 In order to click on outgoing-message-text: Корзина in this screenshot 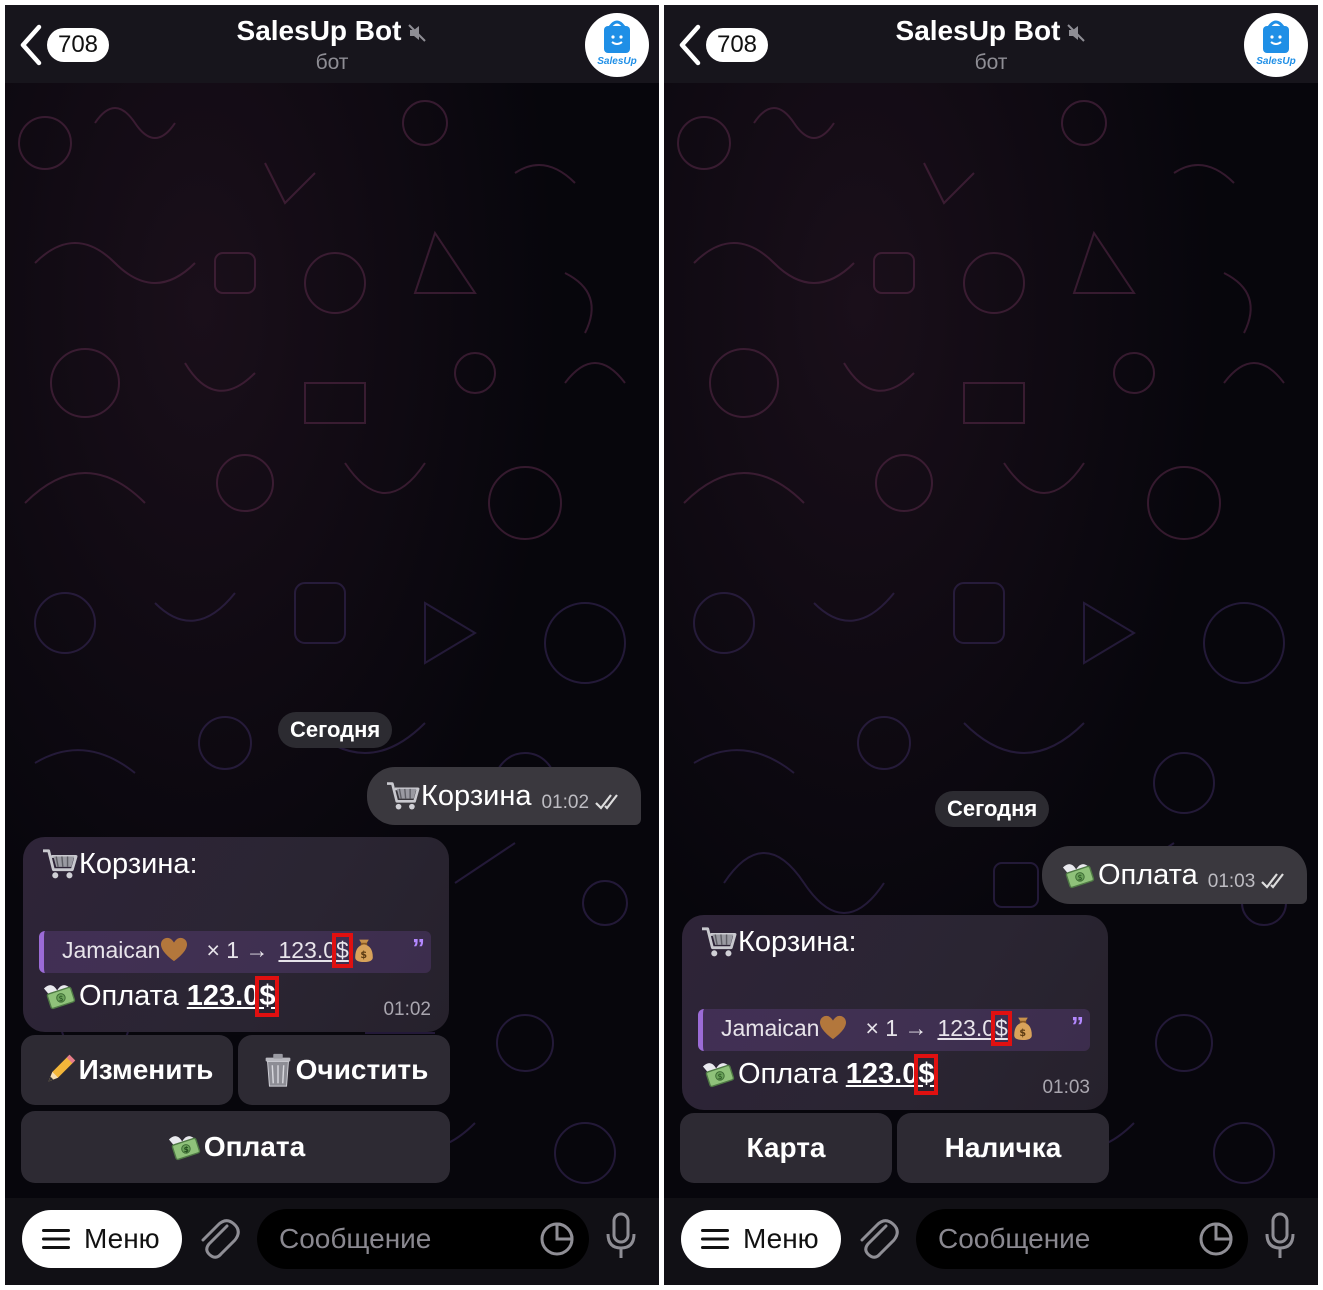, I will do `click(476, 795)`.